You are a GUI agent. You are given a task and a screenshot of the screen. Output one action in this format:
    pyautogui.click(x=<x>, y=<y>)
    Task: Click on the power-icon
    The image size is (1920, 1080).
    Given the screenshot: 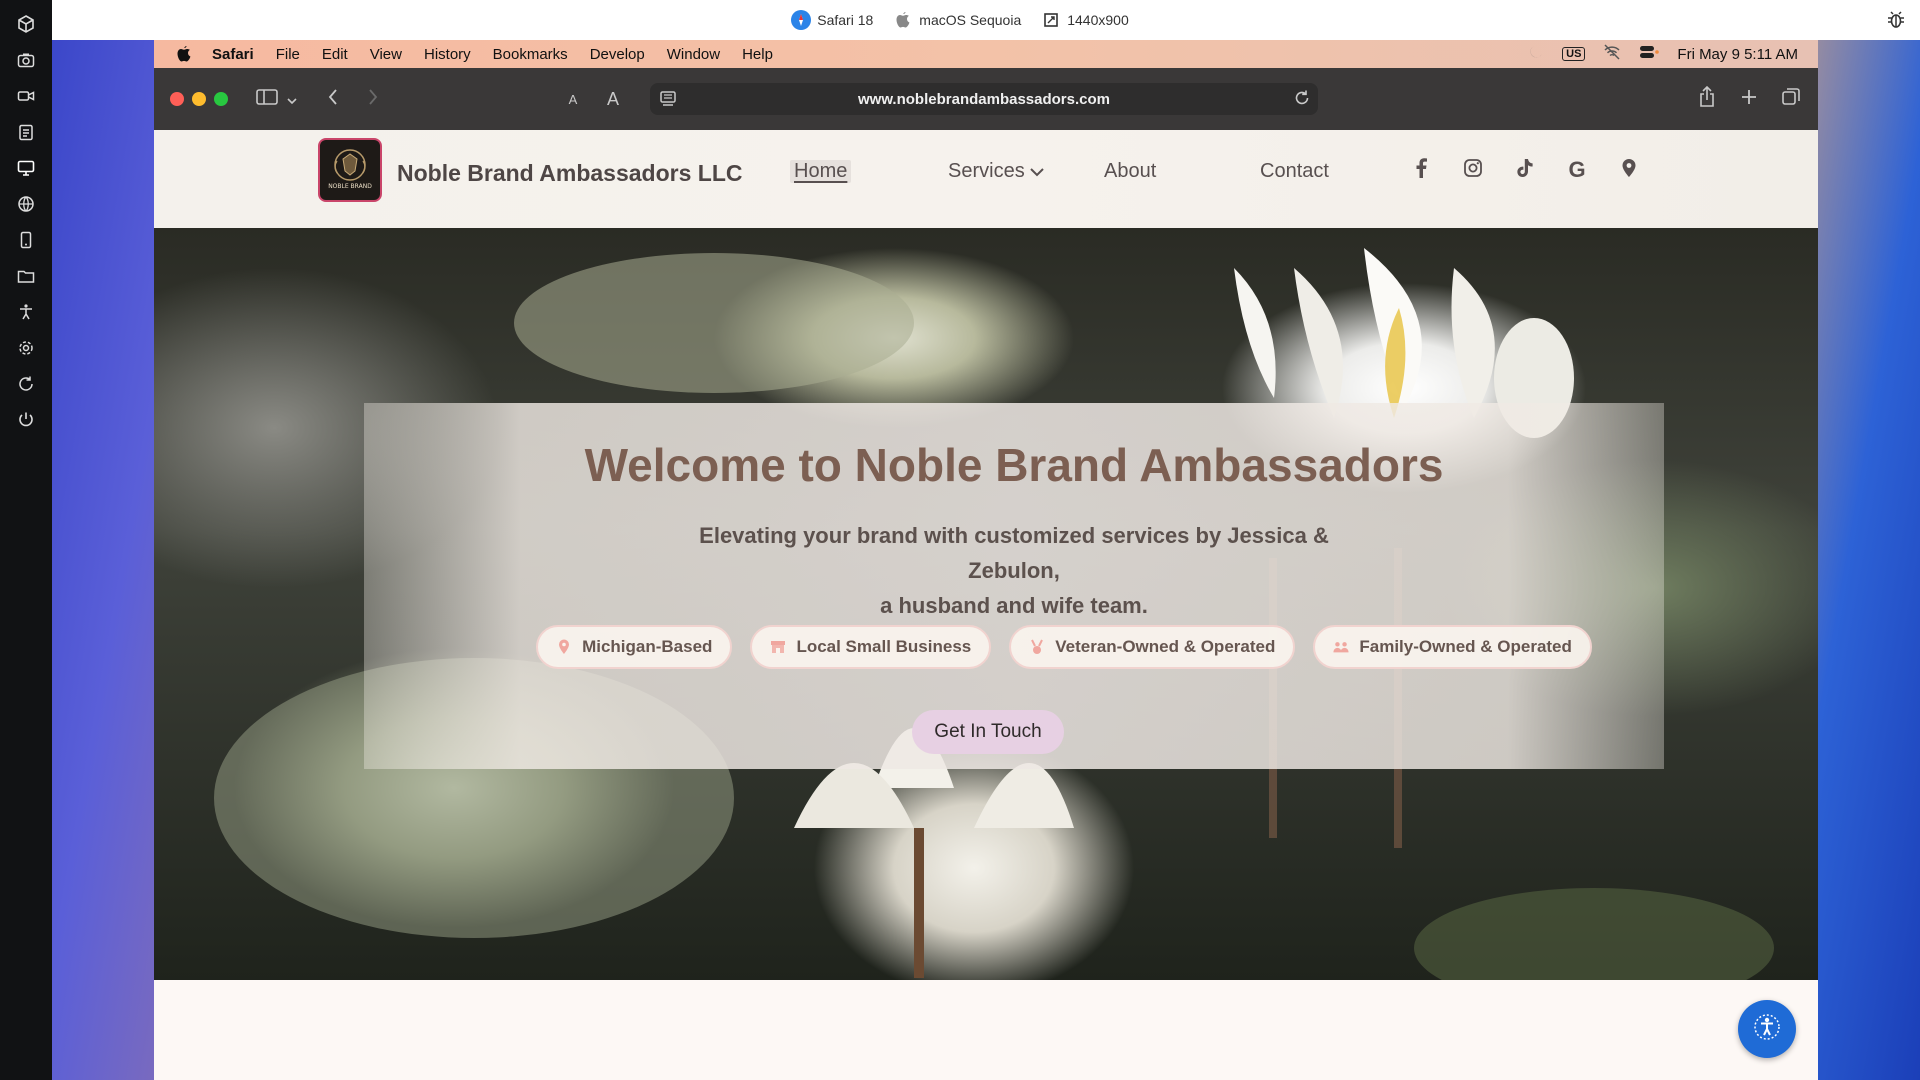 What is the action you would take?
    pyautogui.click(x=26, y=422)
    